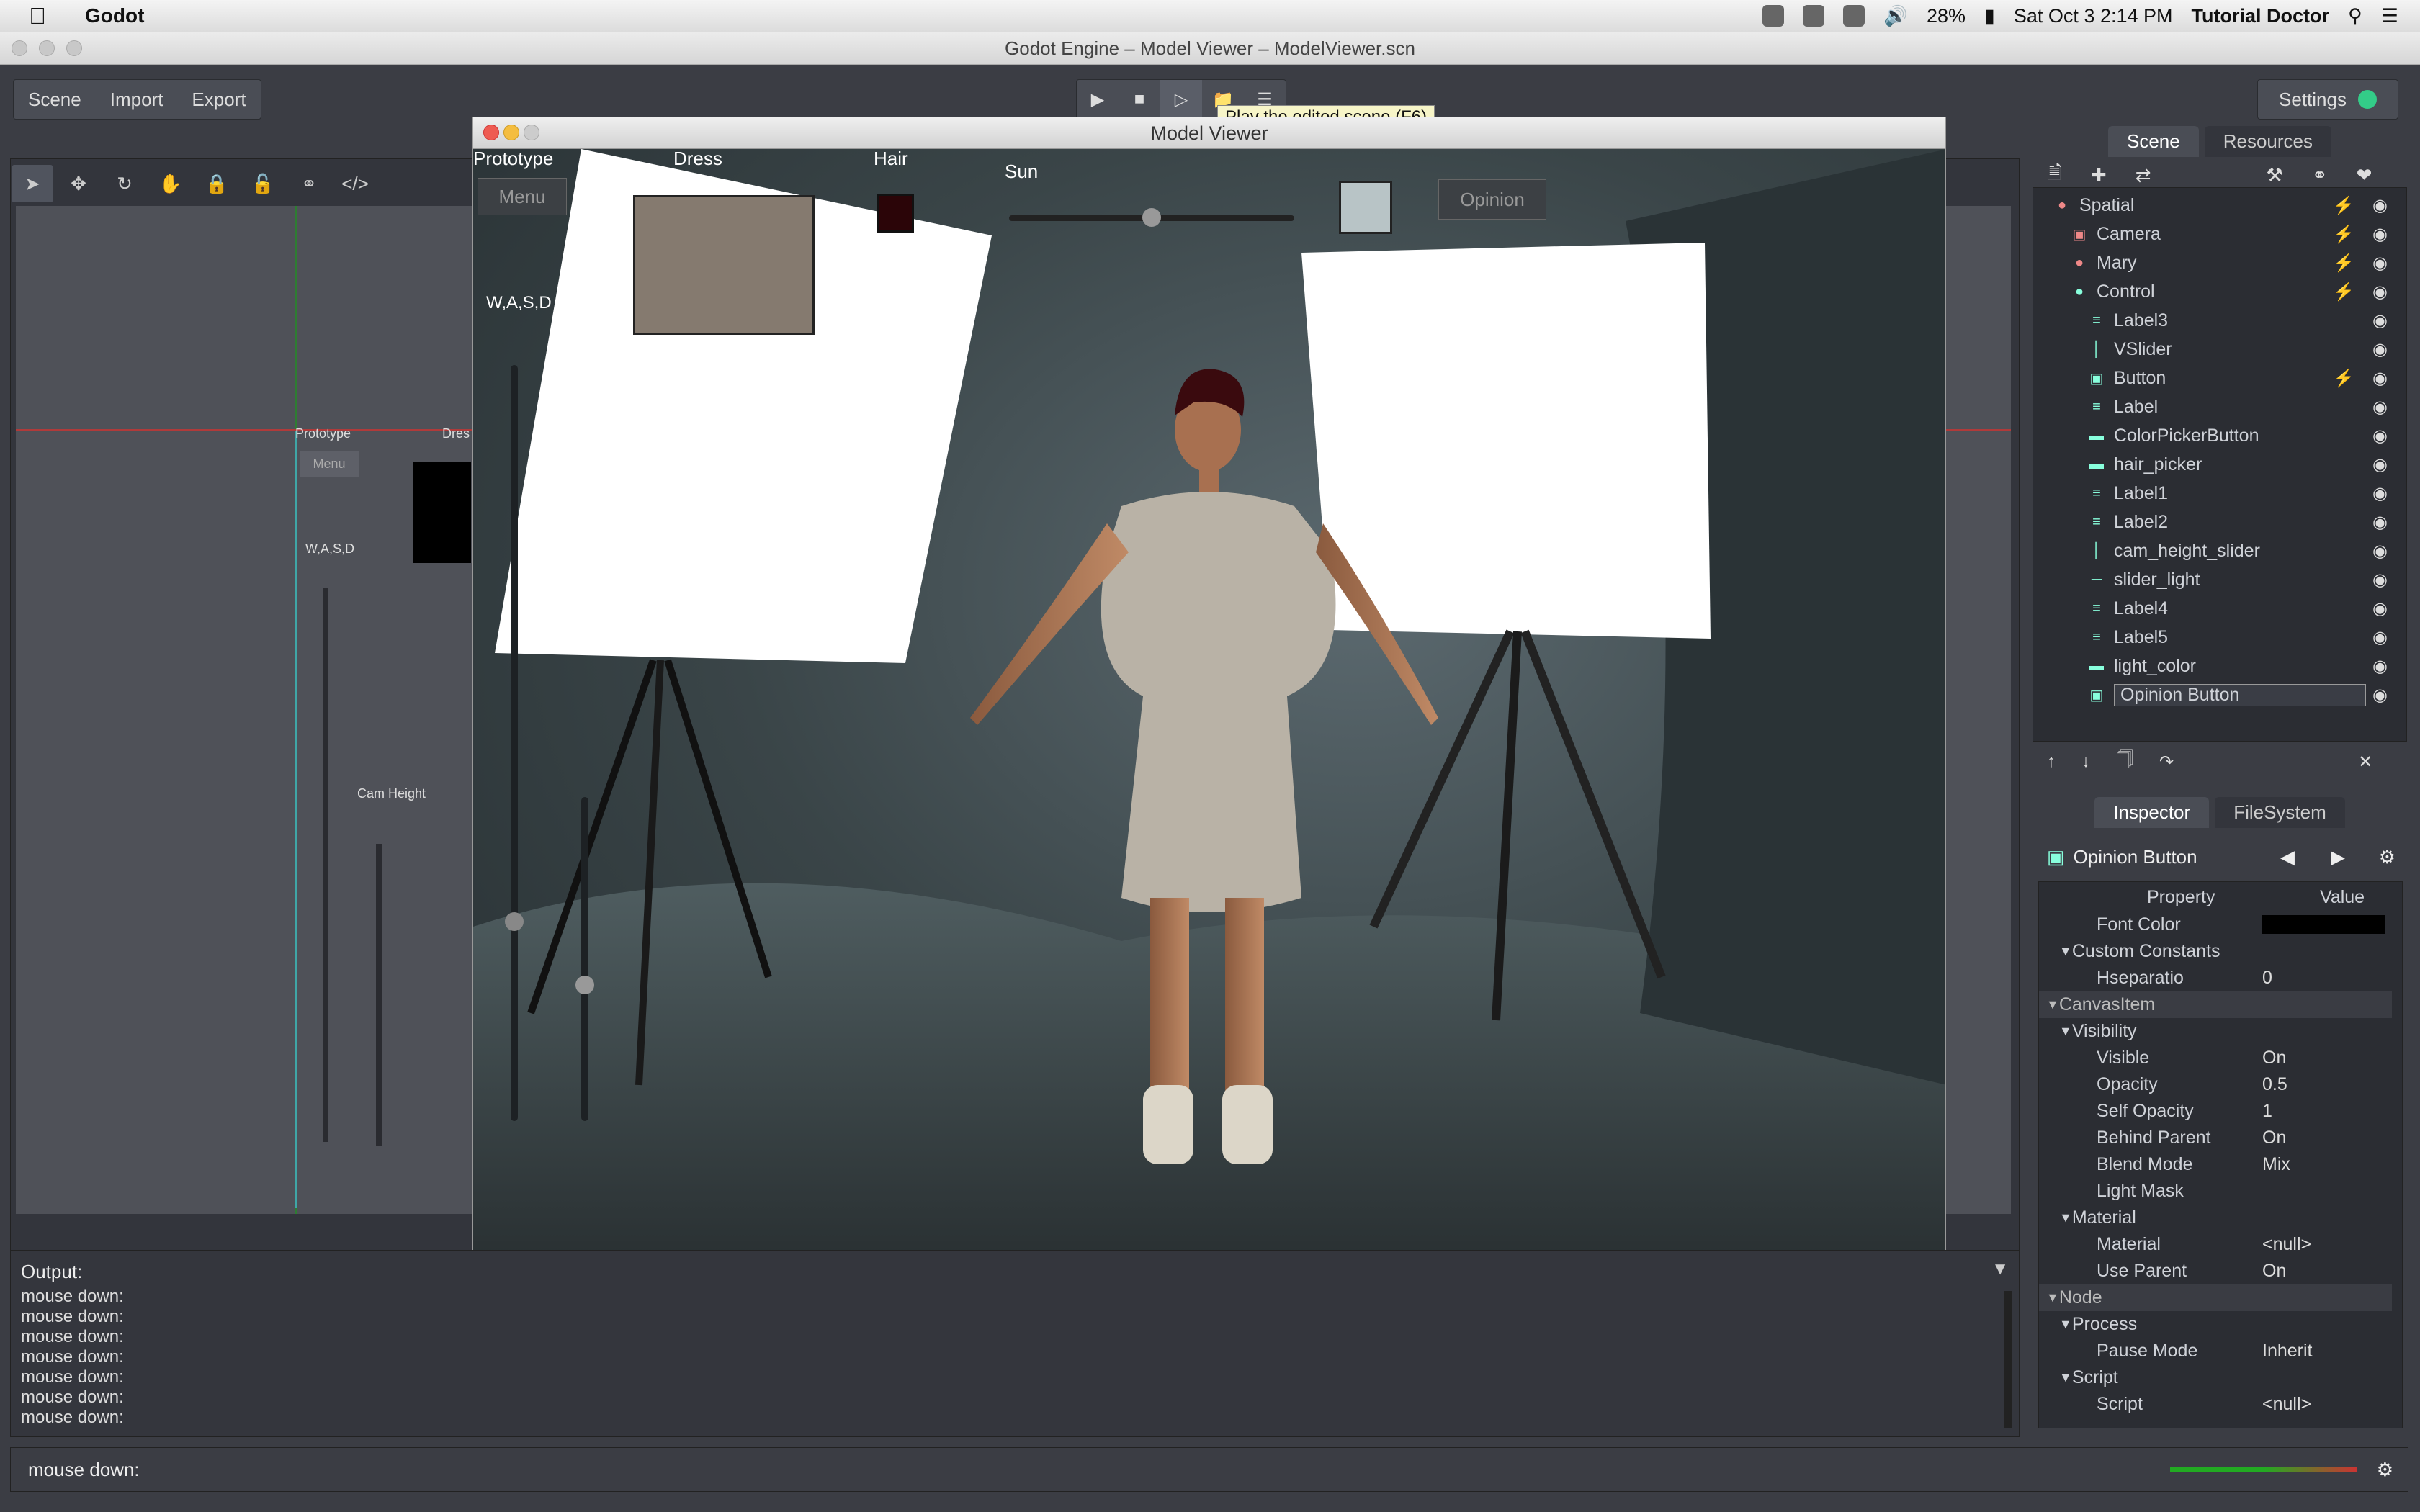 This screenshot has width=2420, height=1512. What do you see at coordinates (2389, 16) in the screenshot?
I see `notification-list-icon: ☰` at bounding box center [2389, 16].